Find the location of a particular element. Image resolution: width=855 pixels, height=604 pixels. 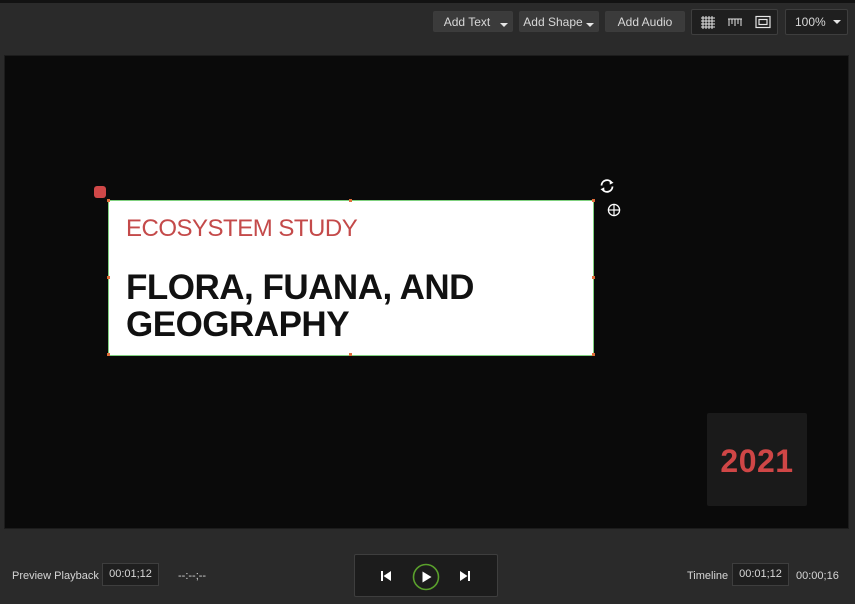

add-audio-label: Add Audio is located at coordinates (645, 22).